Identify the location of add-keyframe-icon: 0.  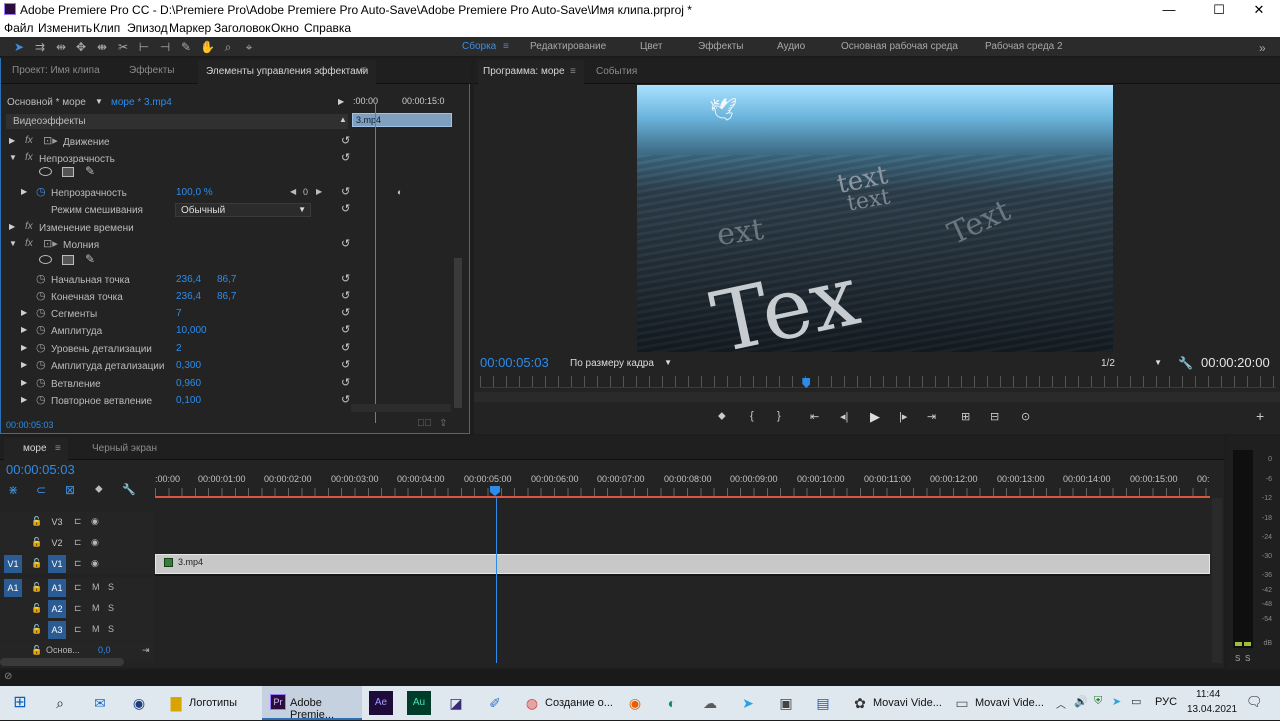
(305, 192).